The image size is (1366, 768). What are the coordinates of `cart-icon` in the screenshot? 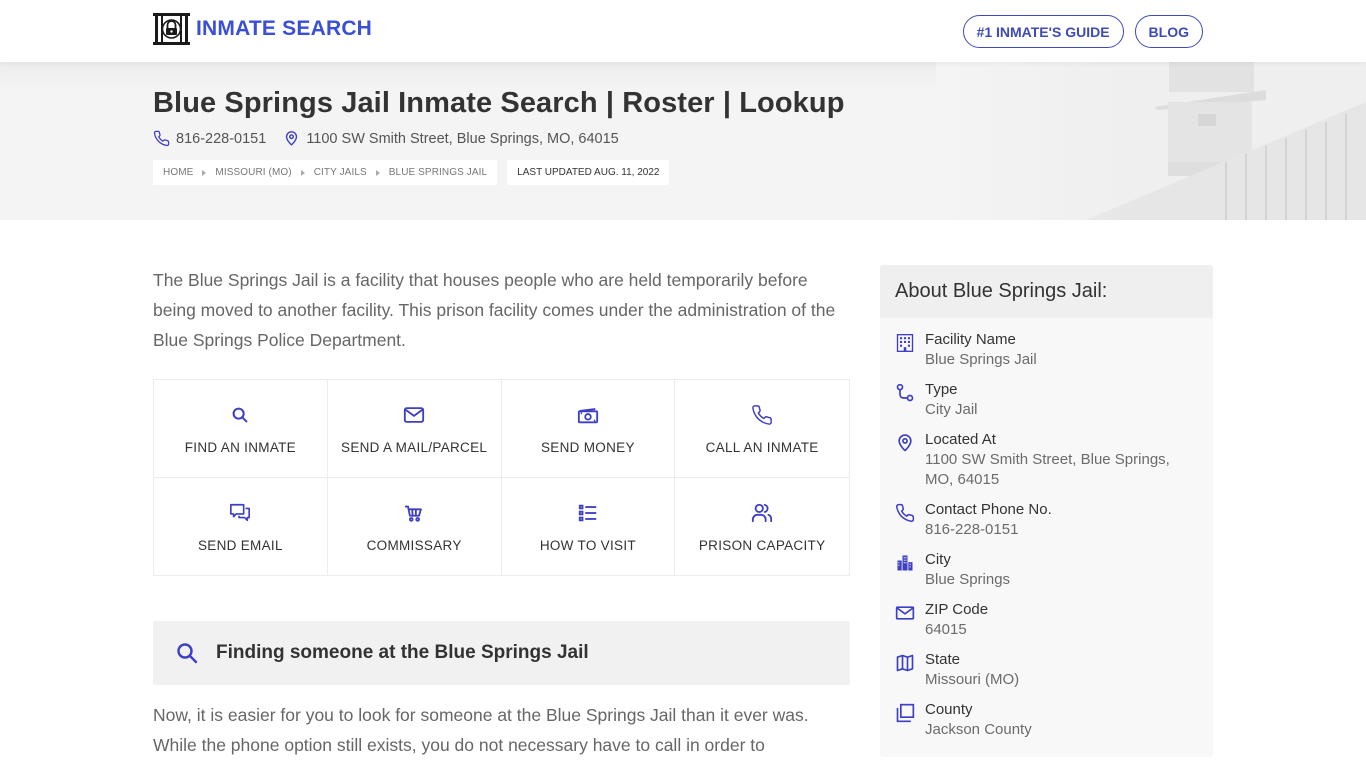 It's located at (413, 513).